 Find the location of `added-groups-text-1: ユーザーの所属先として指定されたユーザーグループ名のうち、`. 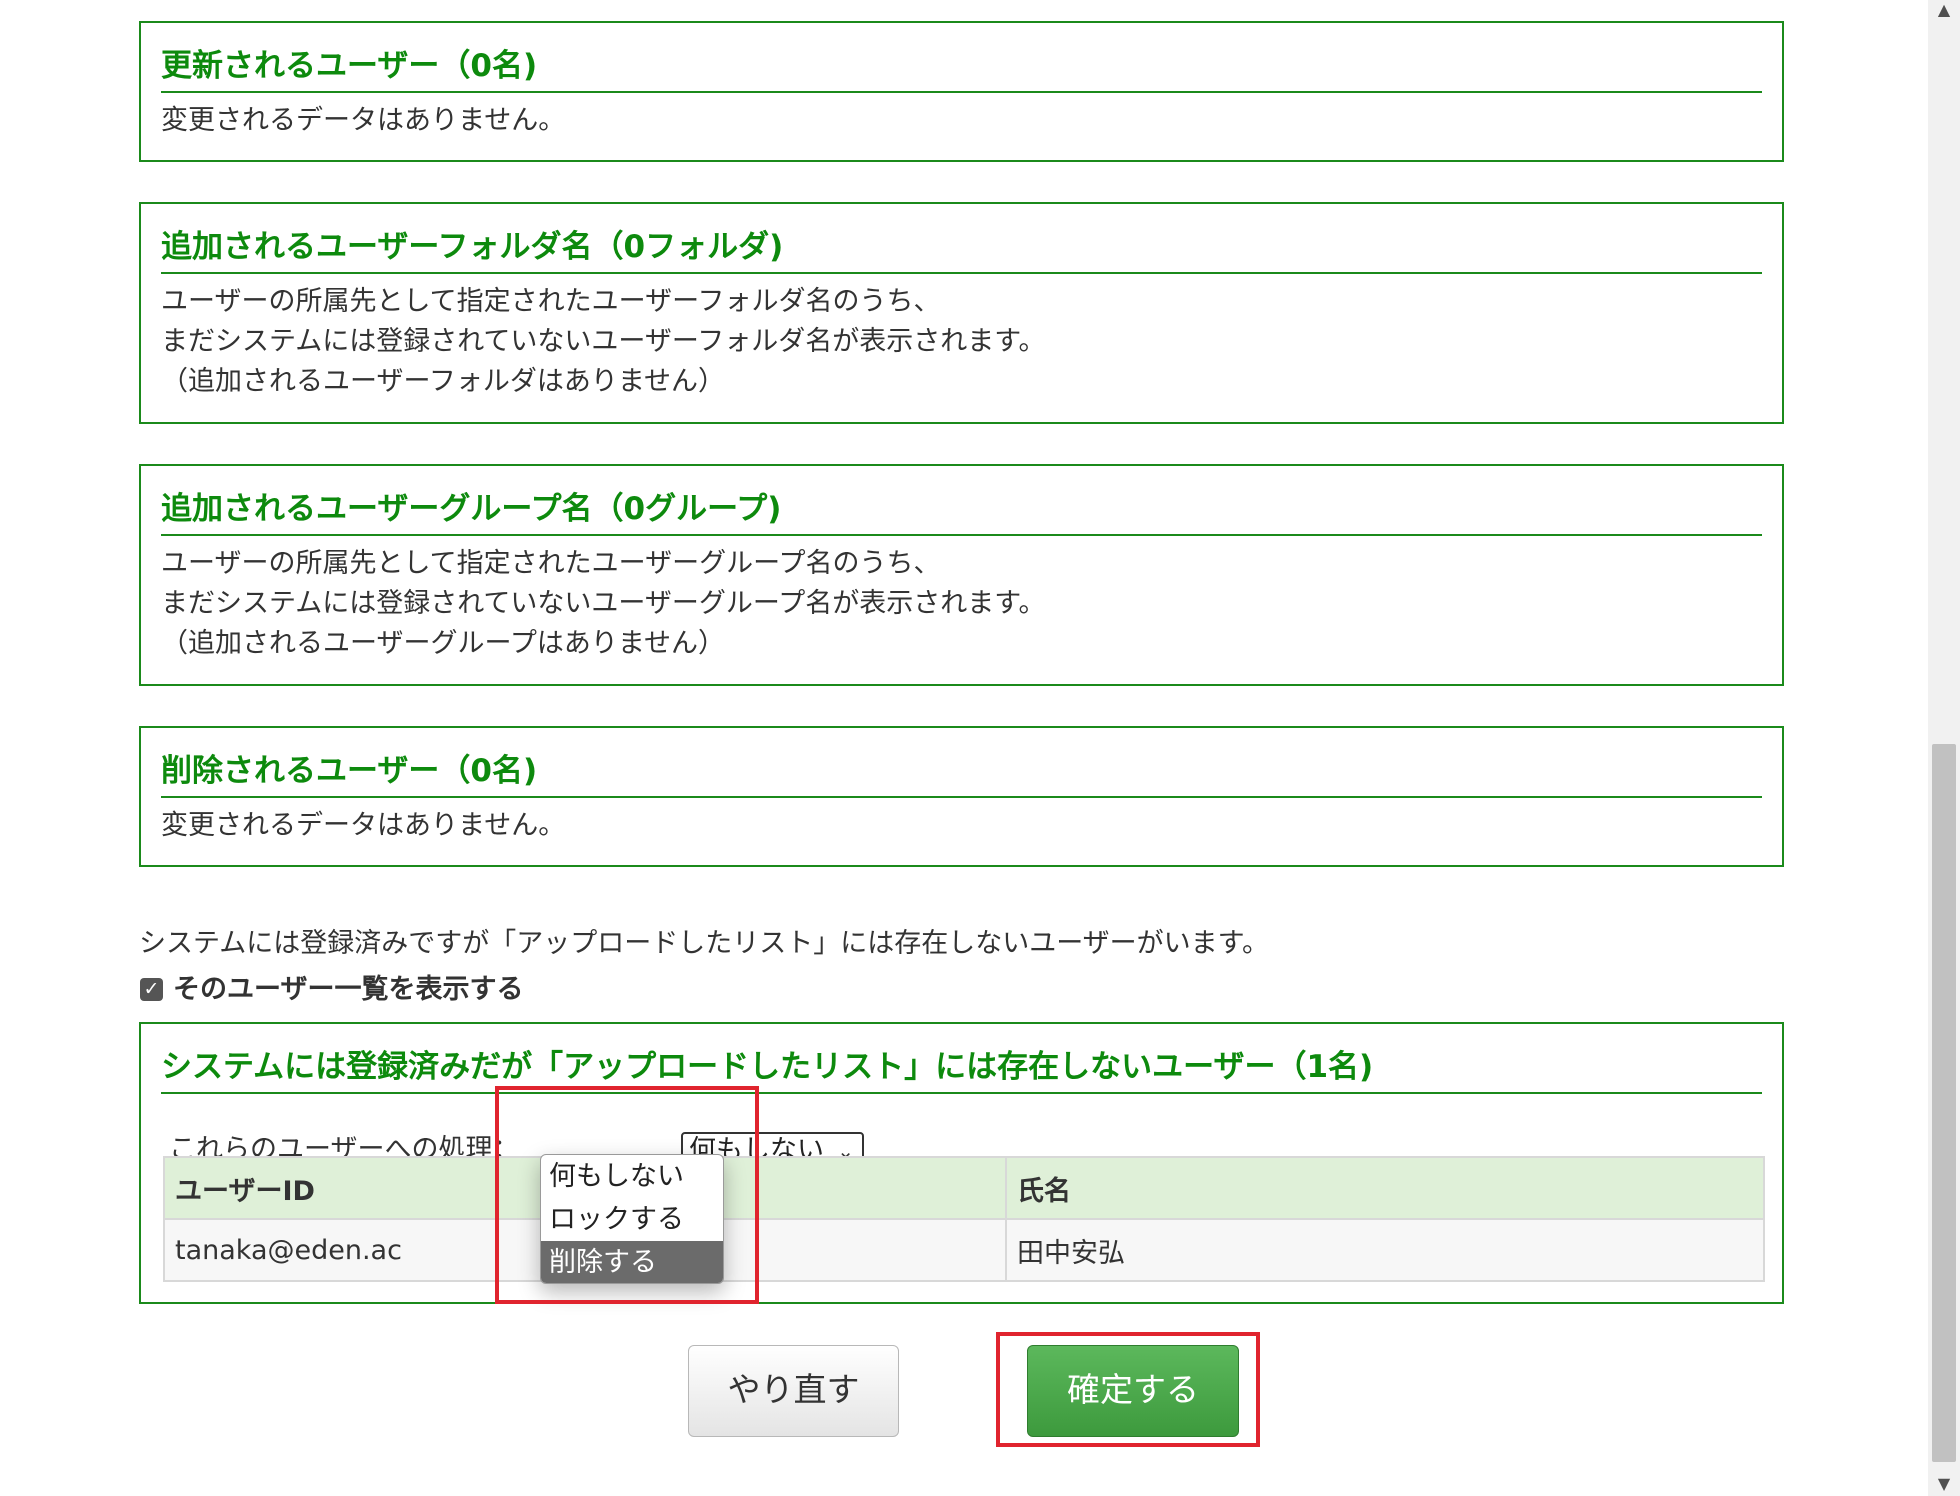

added-groups-text-1: ユーザーの所属先として指定されたユーザーグループ名のうち、 is located at coordinates (551, 563).